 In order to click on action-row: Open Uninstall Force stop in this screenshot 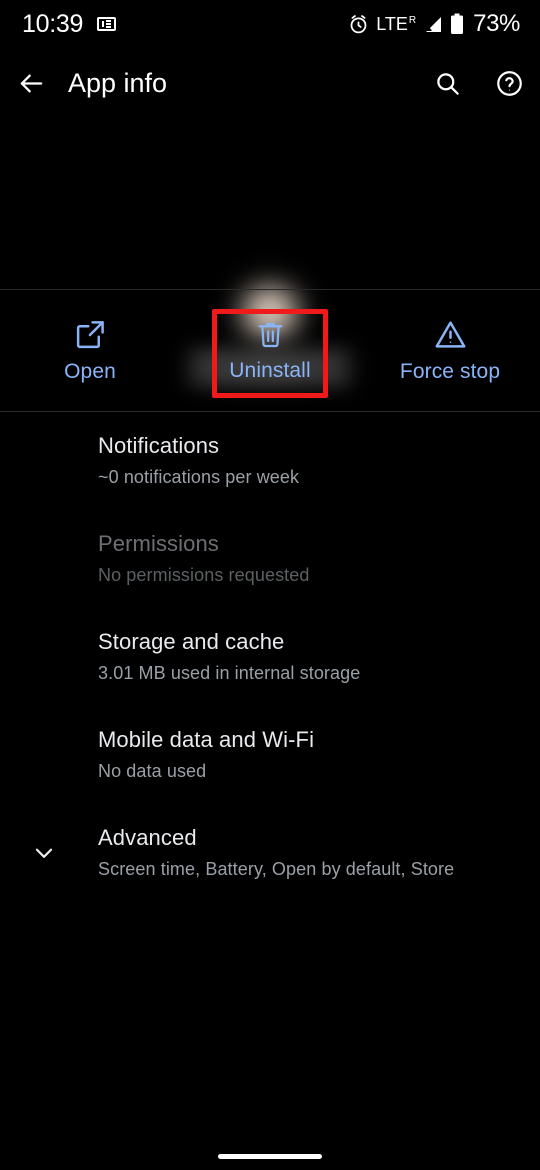, I will do `click(270, 350)`.